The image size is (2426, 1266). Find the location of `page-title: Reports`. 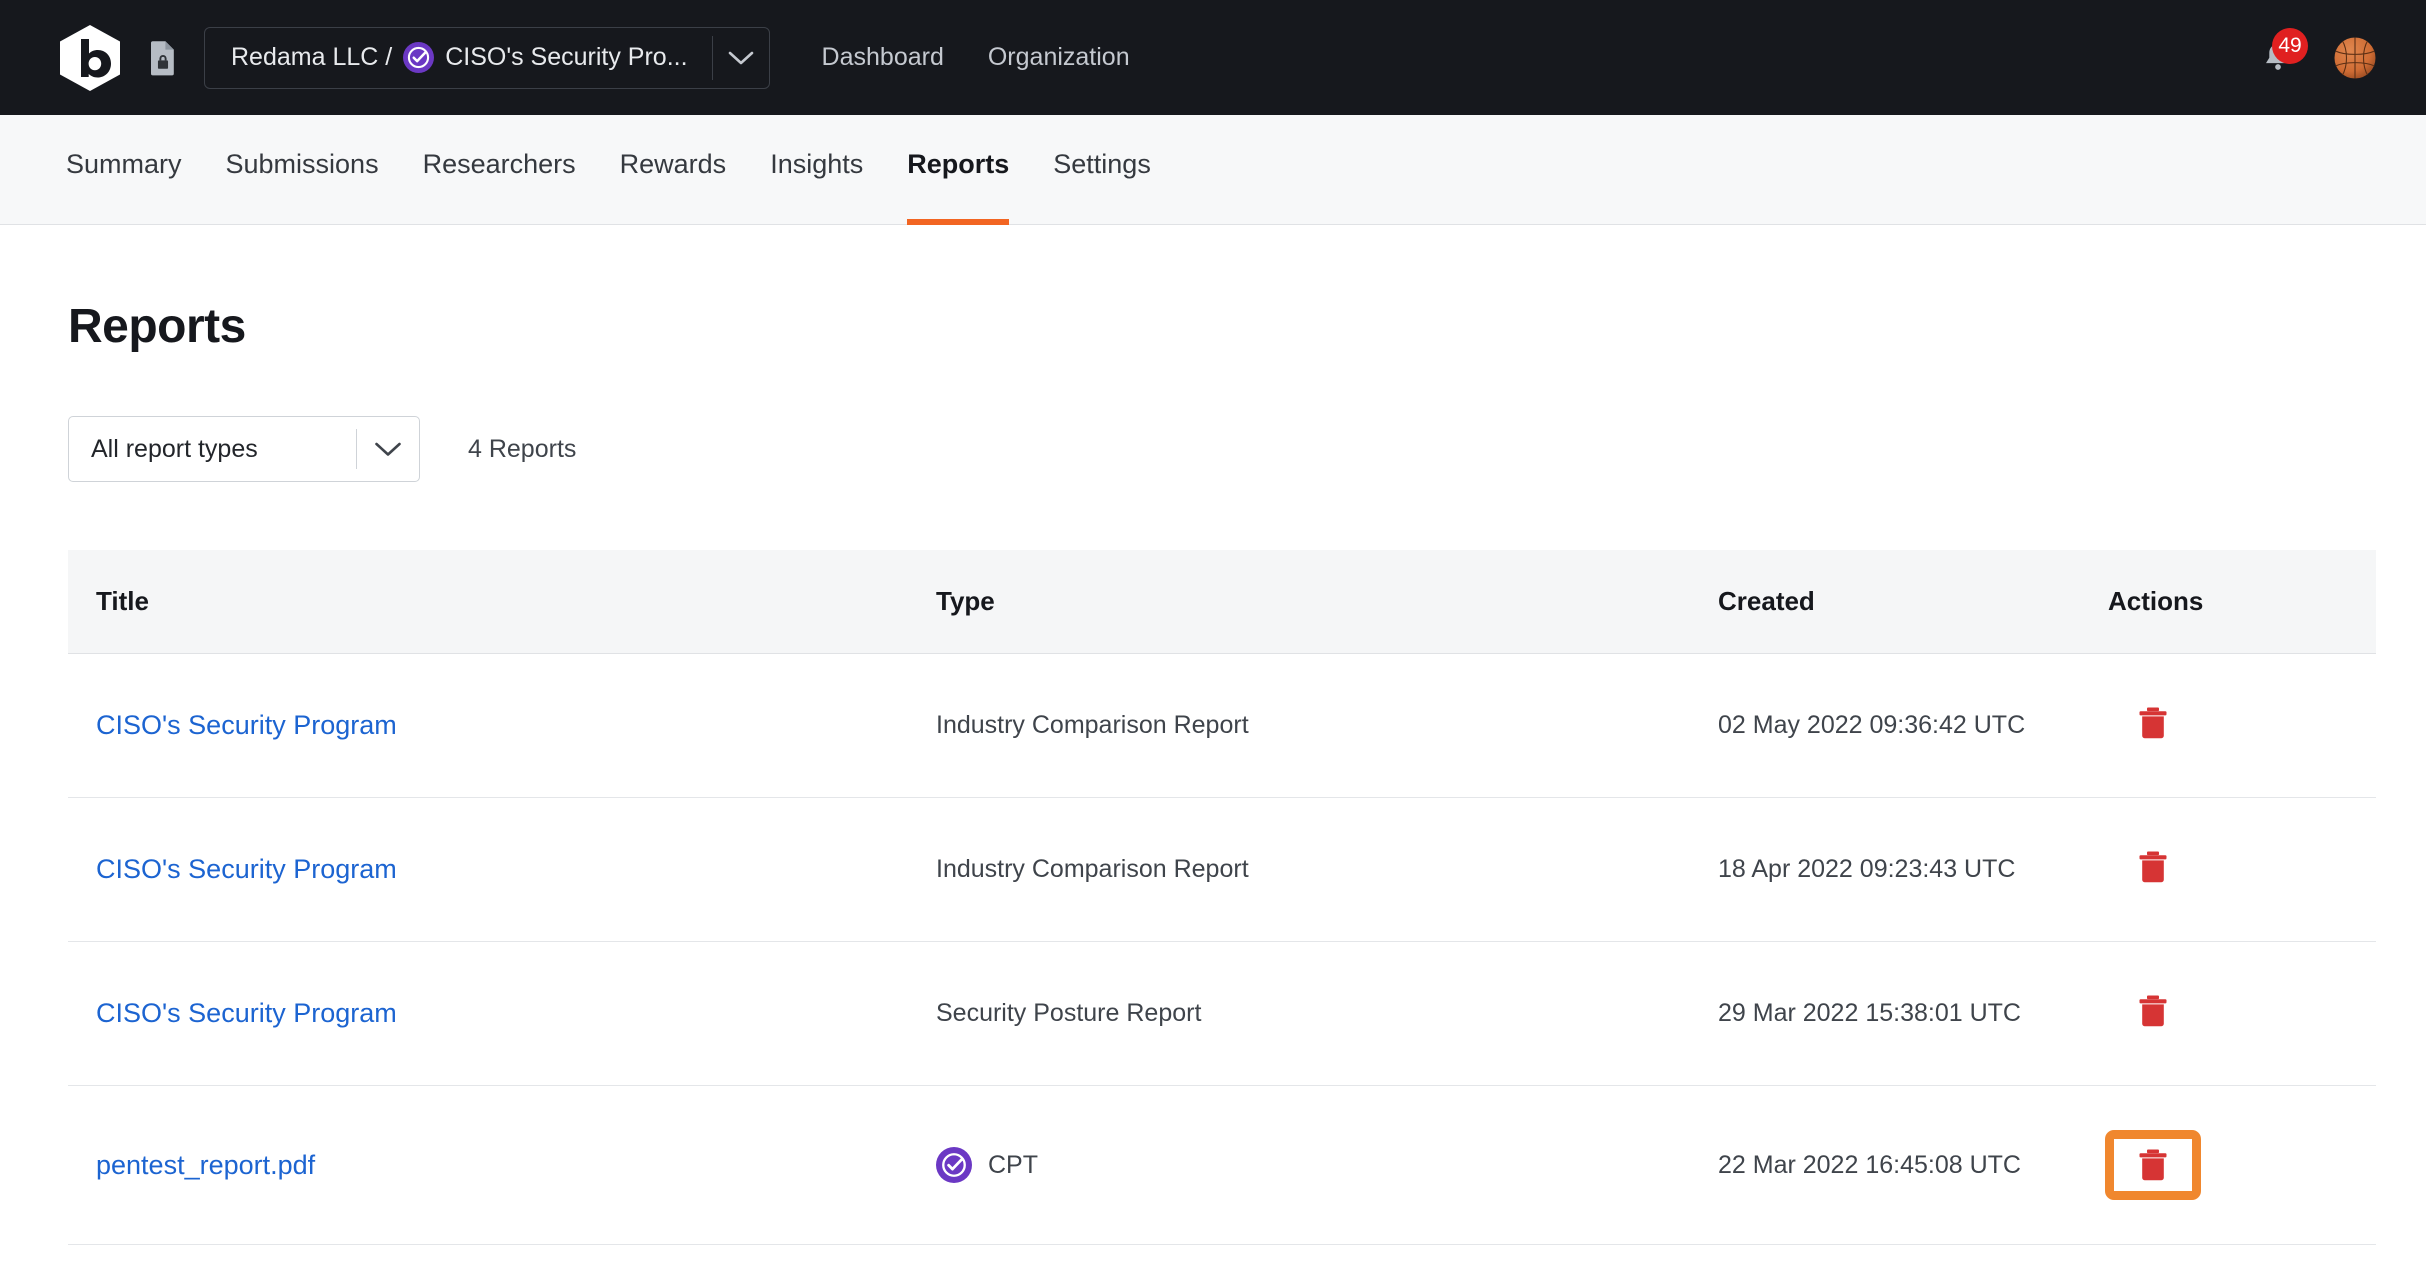

page-title: Reports is located at coordinates (157, 326).